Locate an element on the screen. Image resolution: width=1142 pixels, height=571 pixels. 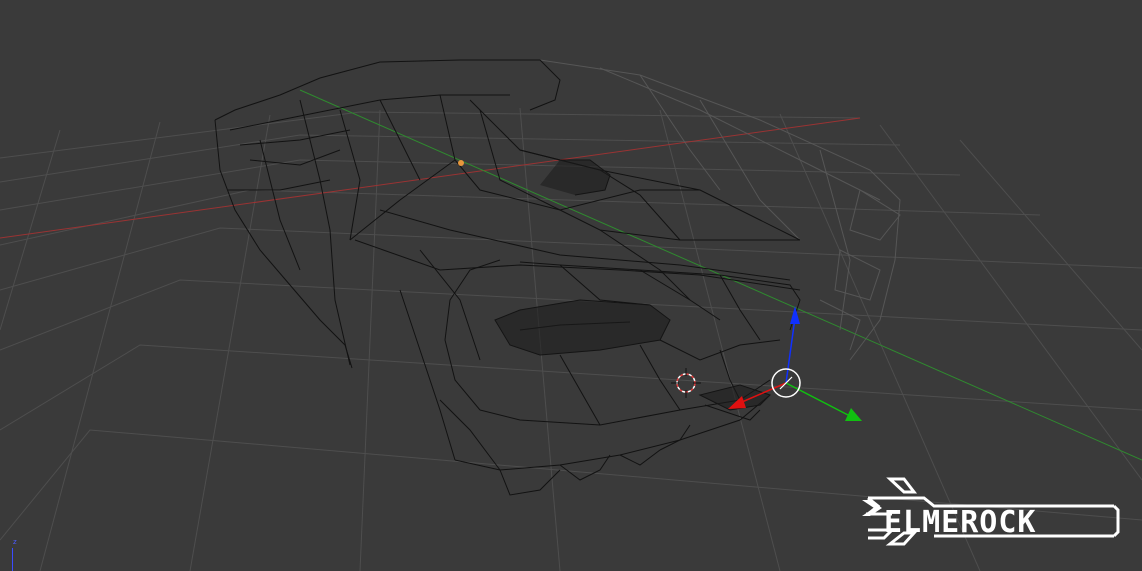
gizmo-x-arrow-icon is located at coordinates (737, 402).